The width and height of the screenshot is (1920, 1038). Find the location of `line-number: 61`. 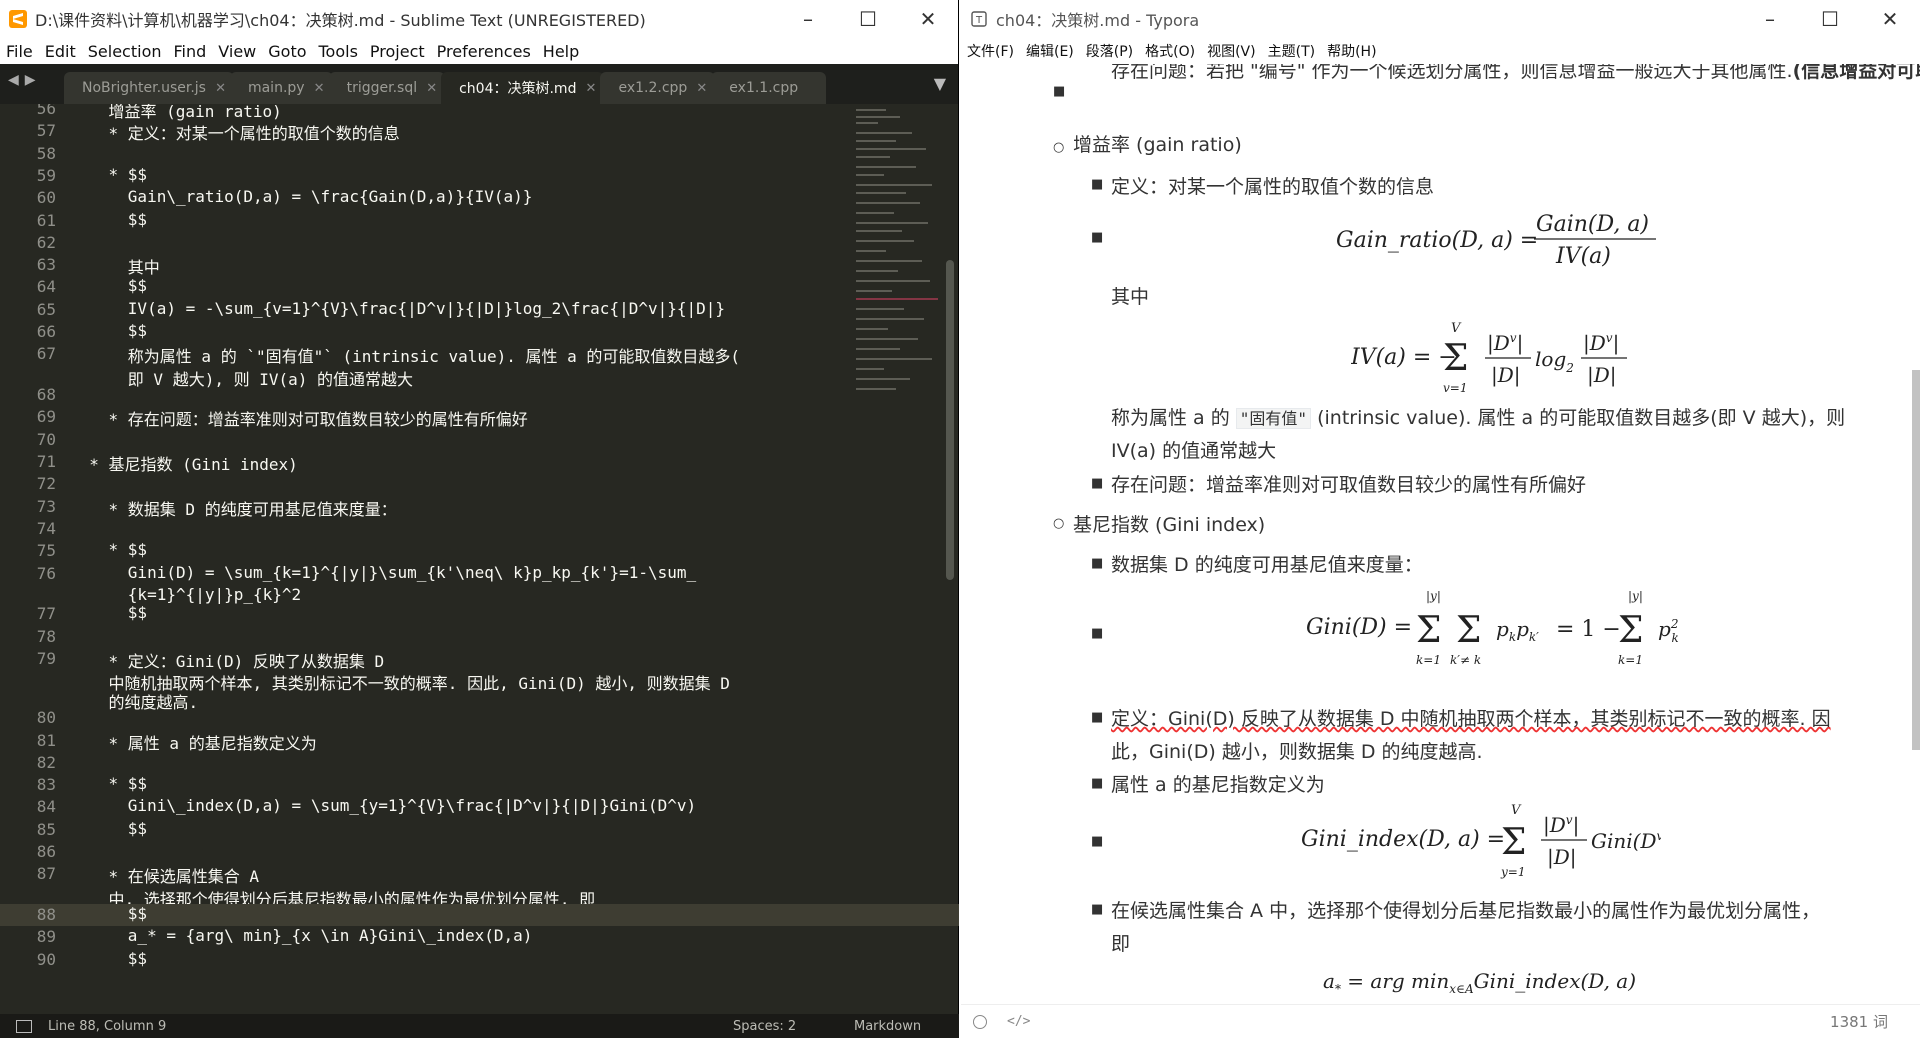

line-number: 61 is located at coordinates (46, 220).